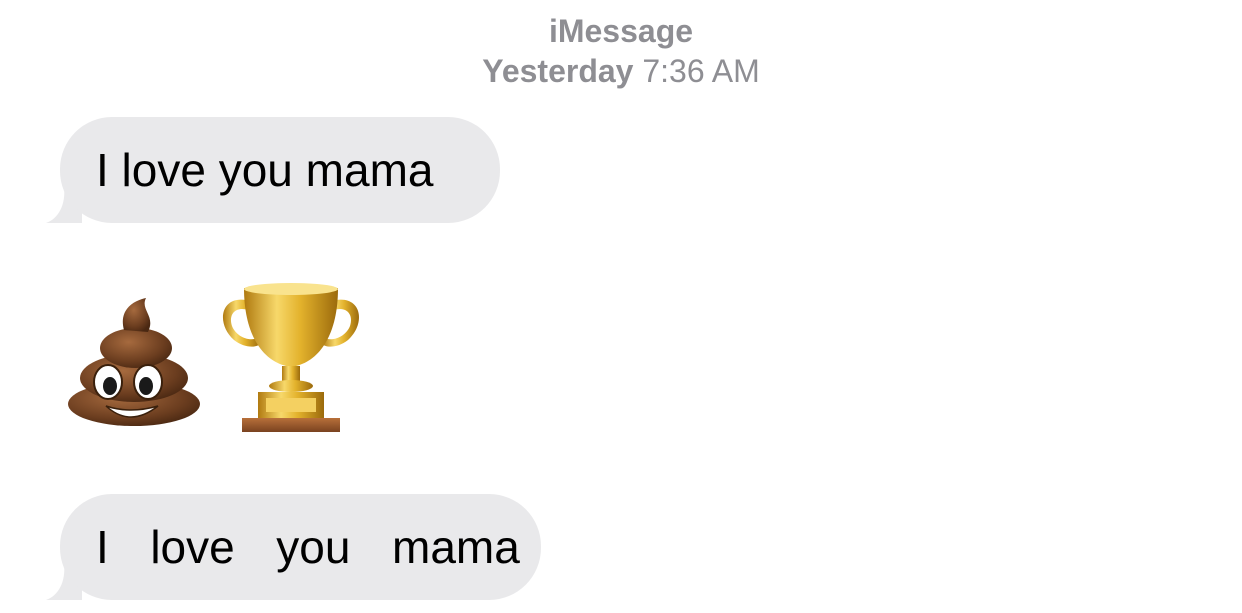 The width and height of the screenshot is (1242, 613). Describe the element at coordinates (134, 362) in the screenshot. I see `pile-of-poo-icon` at that location.